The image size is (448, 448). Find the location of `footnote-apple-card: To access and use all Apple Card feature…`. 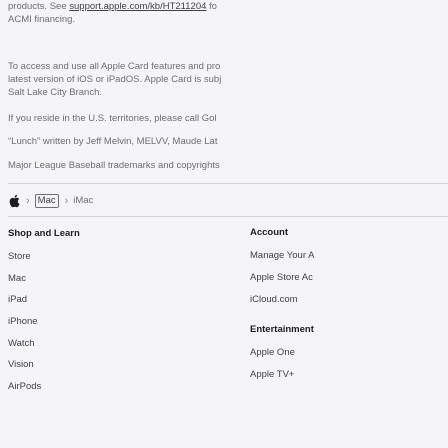

footnote-apple-card: To access and use all Apple Card feature… is located at coordinates (114, 79).